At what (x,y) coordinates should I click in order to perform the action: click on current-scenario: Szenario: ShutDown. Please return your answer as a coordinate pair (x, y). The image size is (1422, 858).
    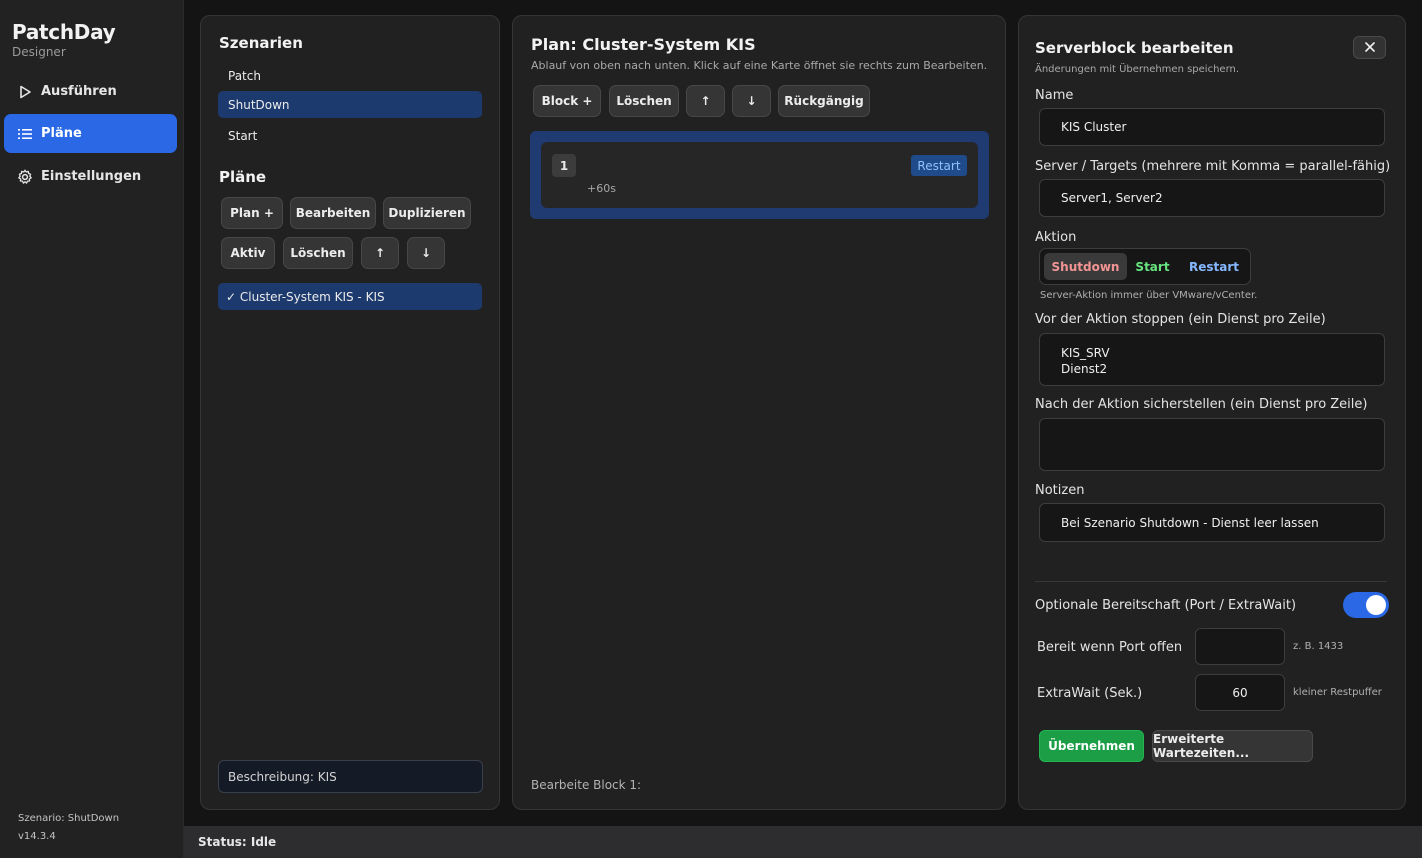
    Looking at the image, I should click on (69, 818).